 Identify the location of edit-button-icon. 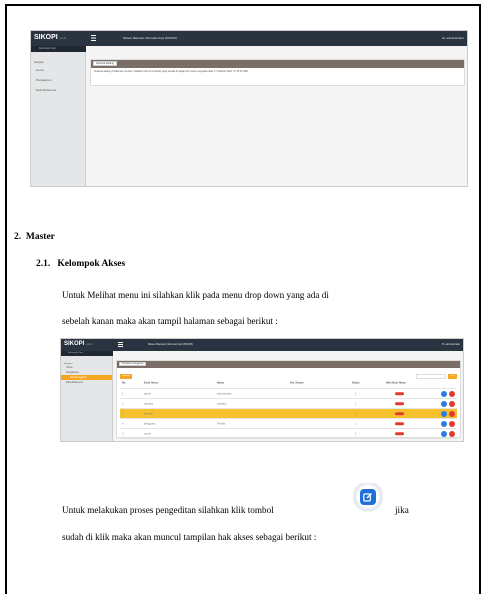
(368, 498).